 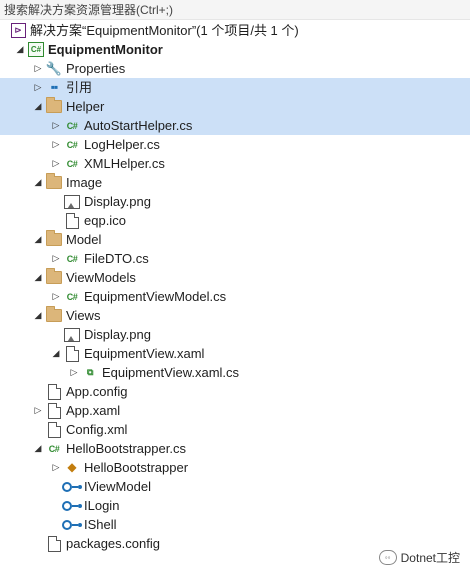 What do you see at coordinates (72, 220) in the screenshot?
I see `ico-file-icon` at bounding box center [72, 220].